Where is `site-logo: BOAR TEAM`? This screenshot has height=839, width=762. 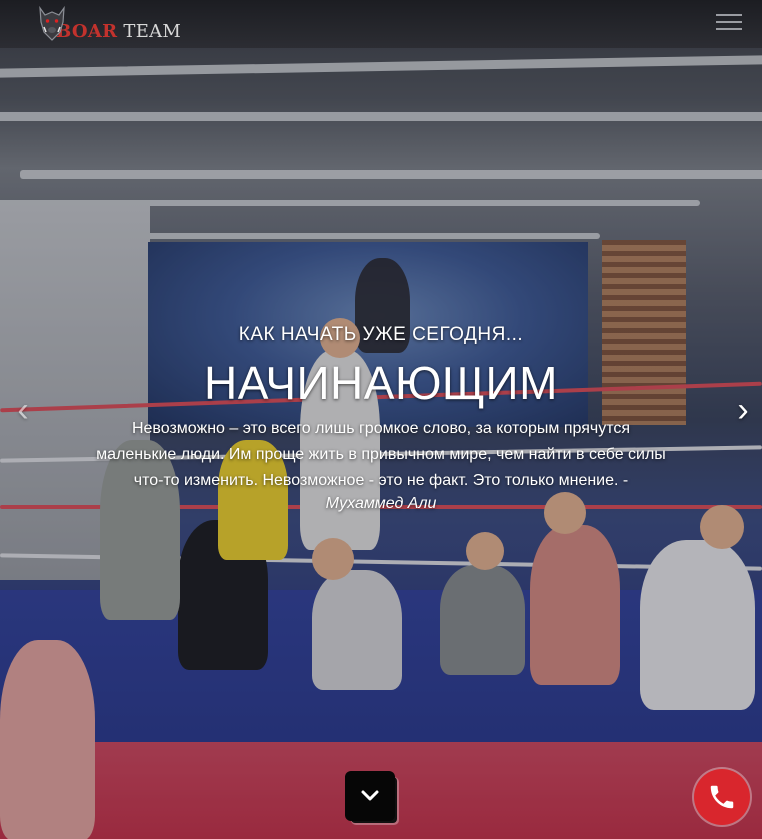
site-logo: BOAR TEAM is located at coordinates (108, 23).